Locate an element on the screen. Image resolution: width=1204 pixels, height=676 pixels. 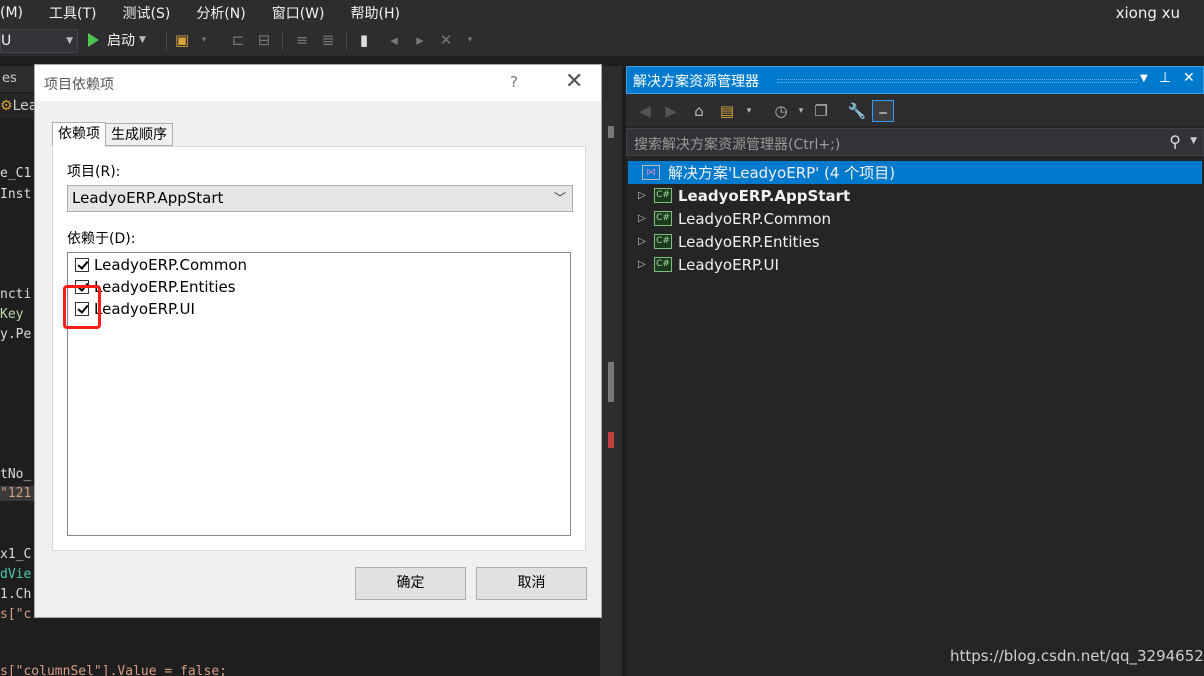
code-line: Inst is located at coordinates (16, 194).